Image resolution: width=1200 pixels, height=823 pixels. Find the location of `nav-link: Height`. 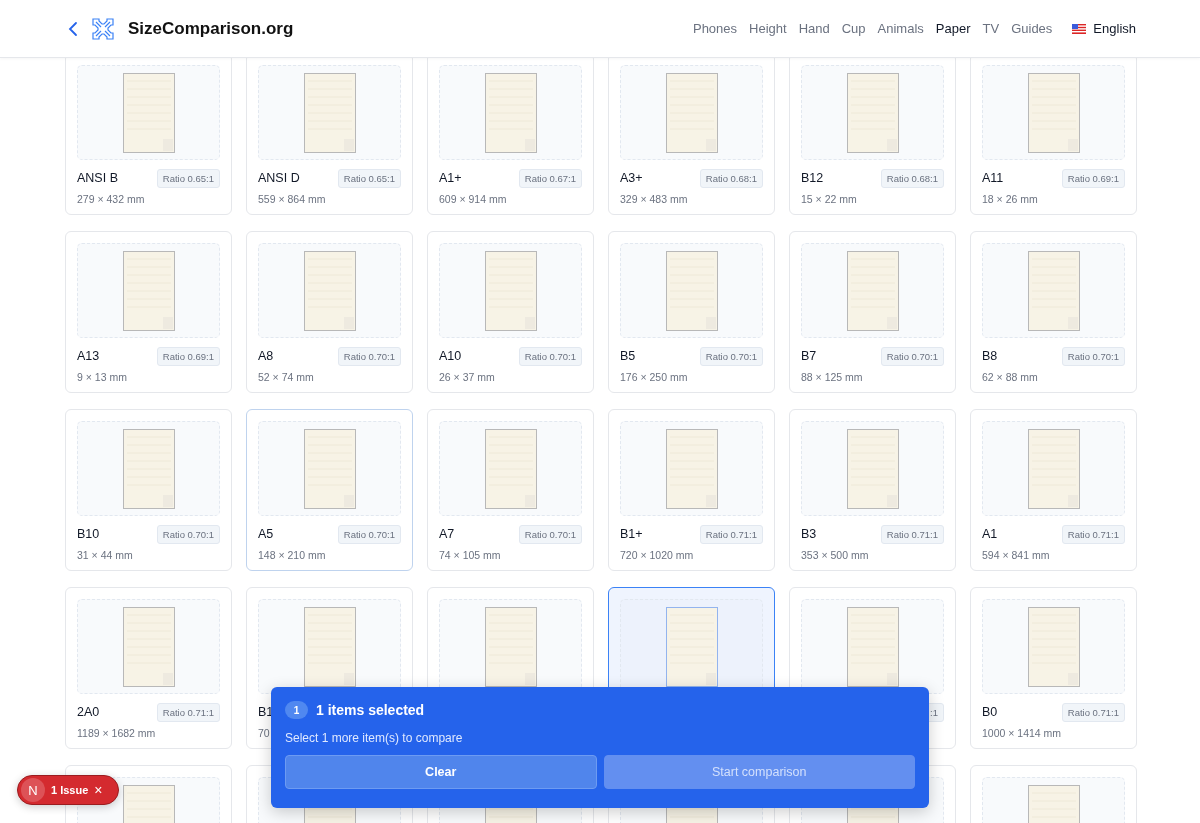

nav-link: Height is located at coordinates (768, 28).